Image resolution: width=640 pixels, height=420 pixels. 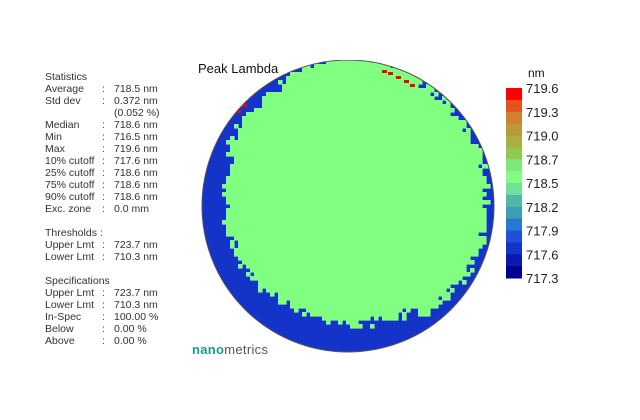 I want to click on statistics-row: 10% cutoff:717.6 nm, so click(x=102, y=161).